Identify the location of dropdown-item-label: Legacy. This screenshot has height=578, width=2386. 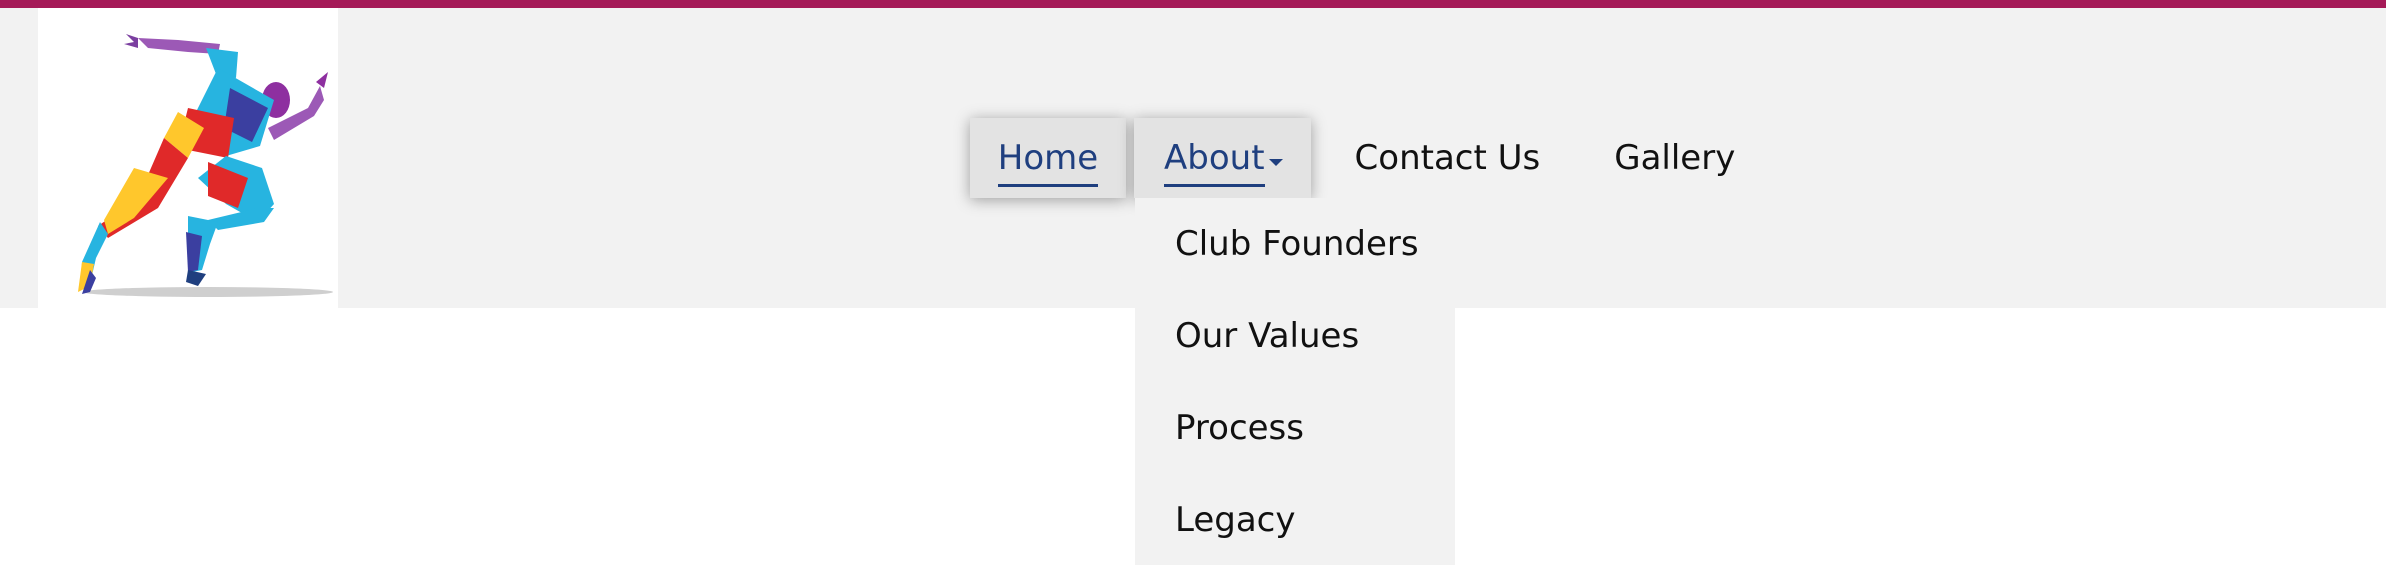
(1235, 520).